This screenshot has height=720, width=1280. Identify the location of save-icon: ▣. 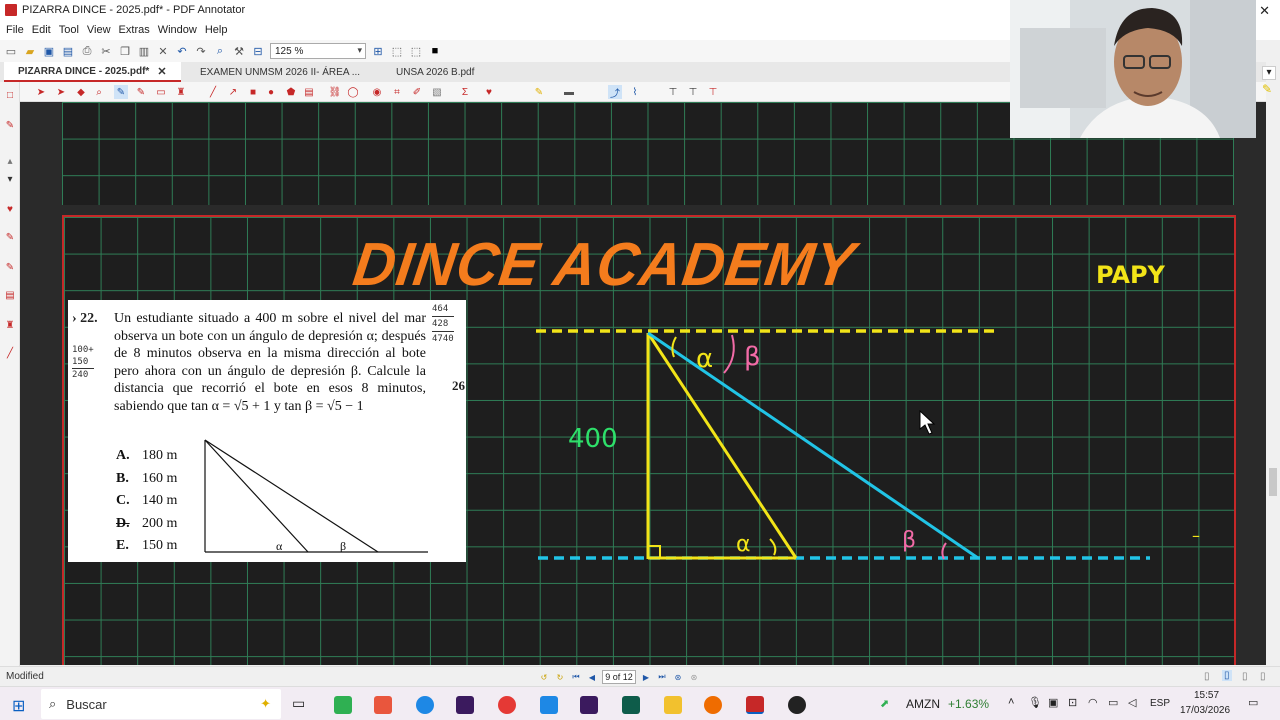
(49, 51).